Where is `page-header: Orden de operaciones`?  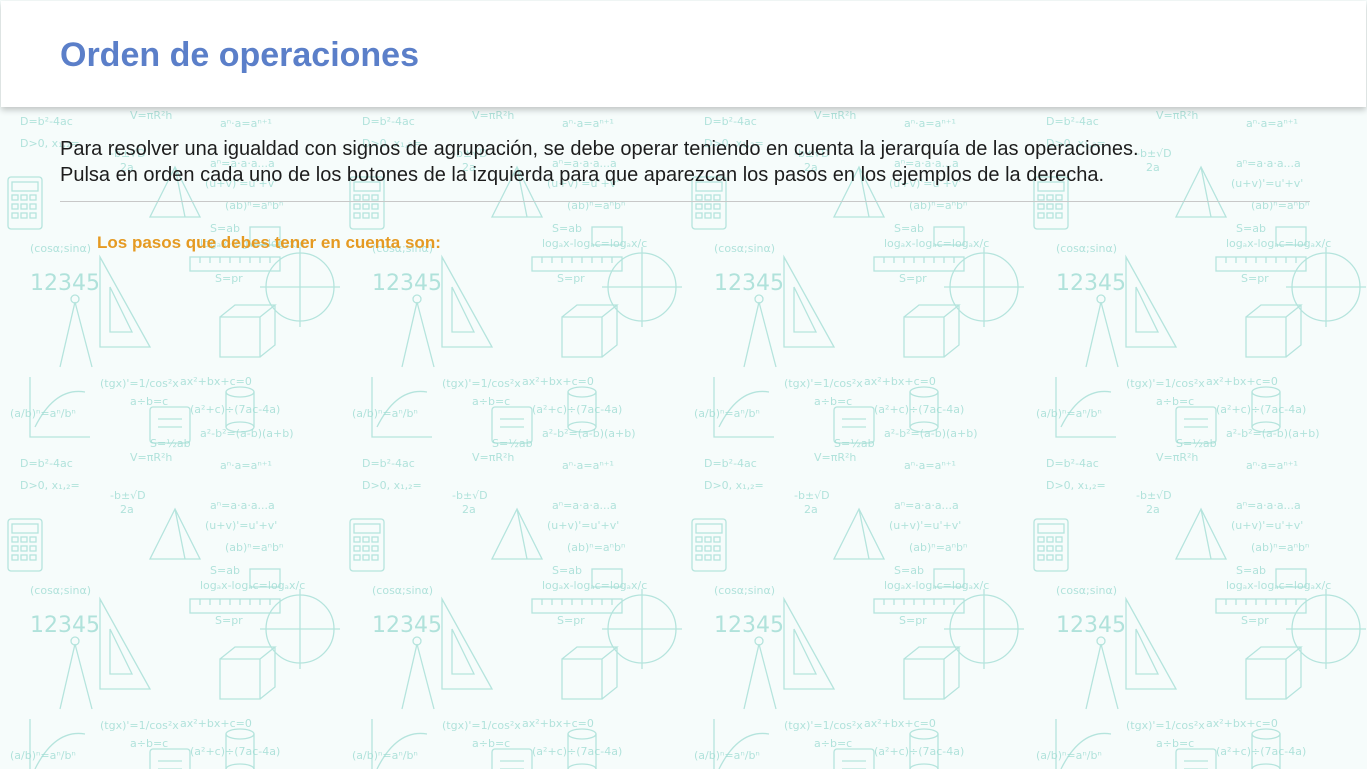 page-header: Orden de operaciones is located at coordinates (683, 54).